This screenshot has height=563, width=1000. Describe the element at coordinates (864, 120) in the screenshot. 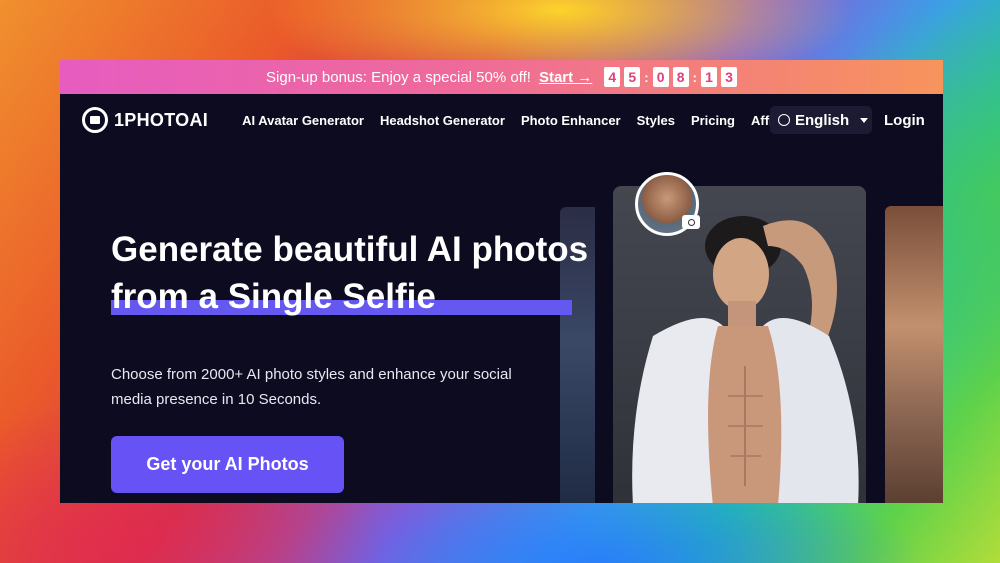

I see `caret-down-icon` at that location.